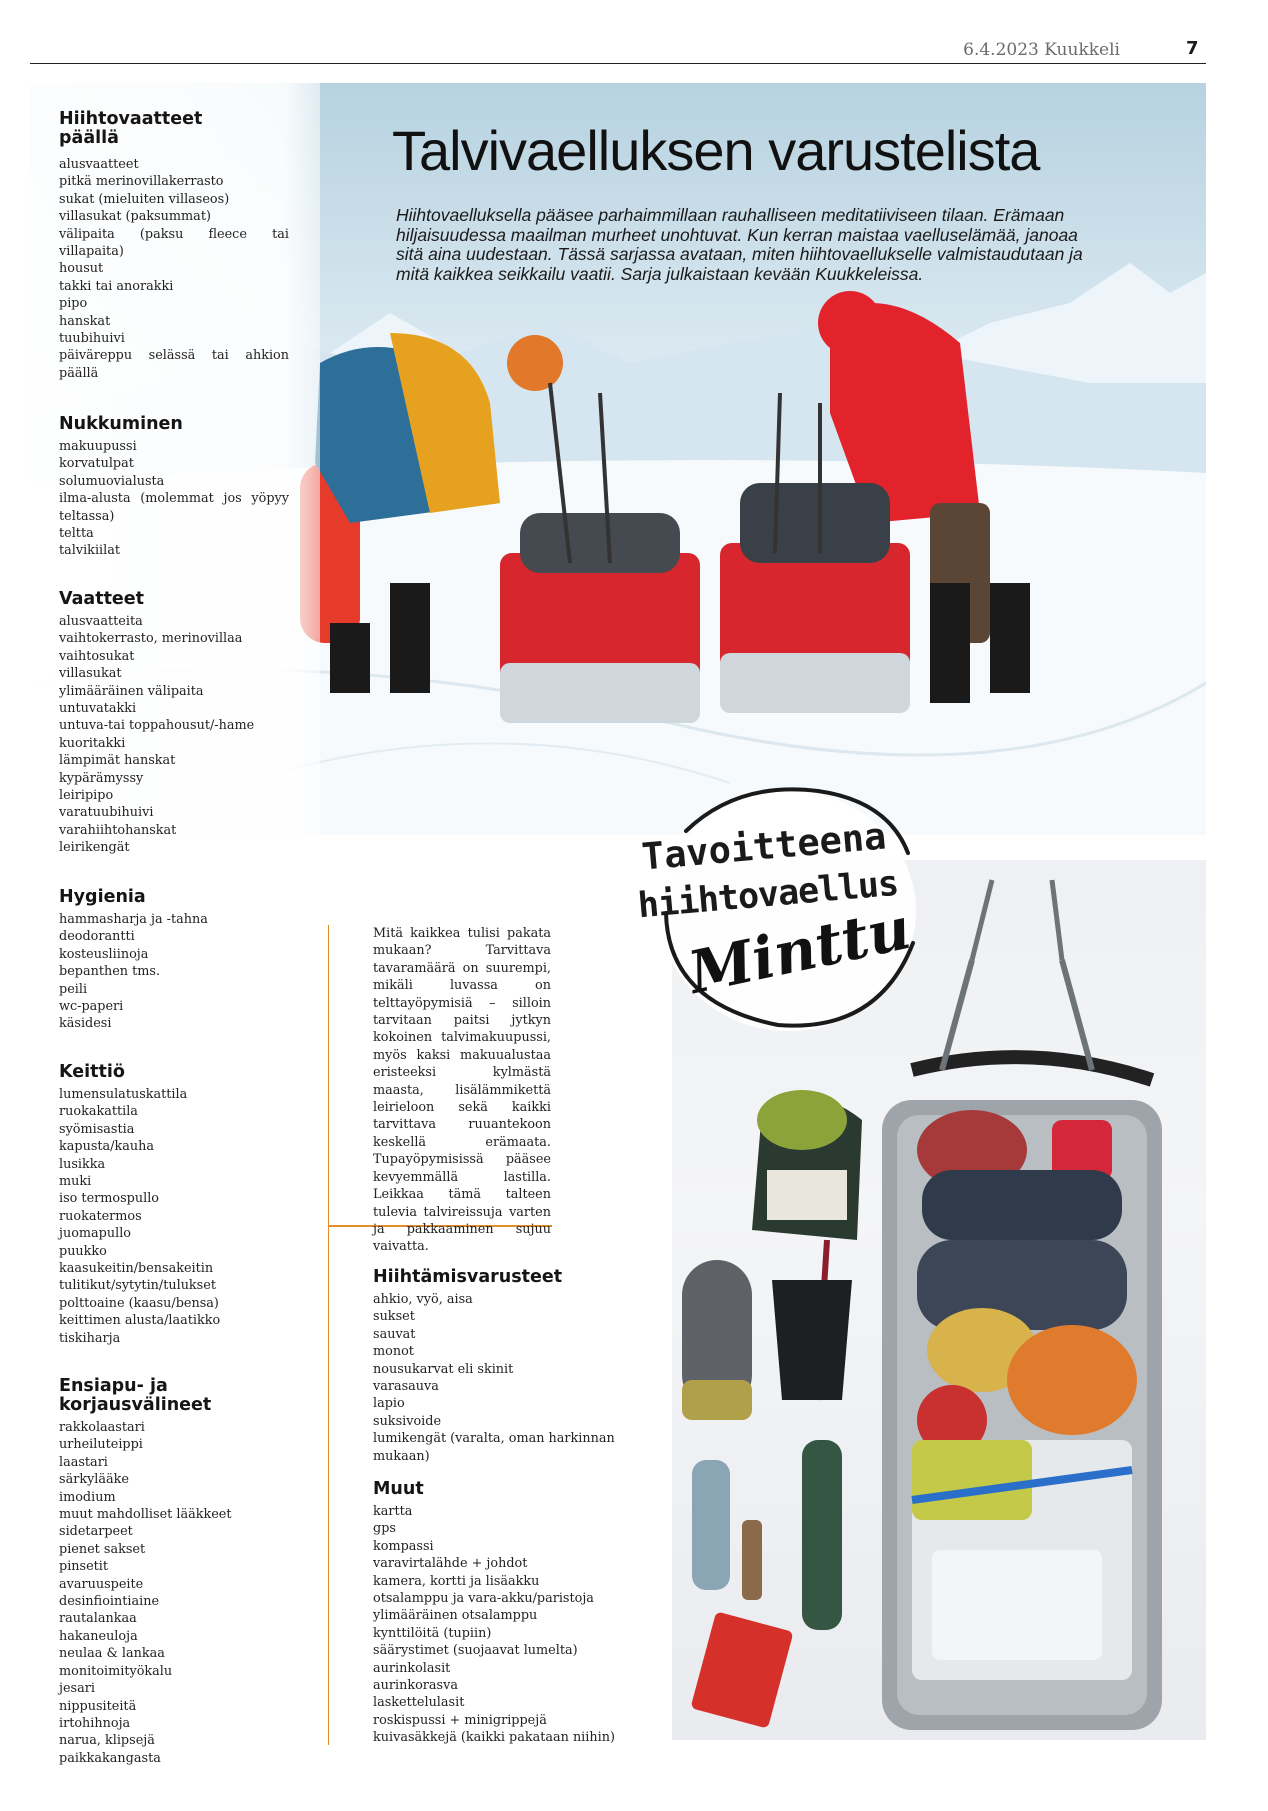 This screenshot has width=1268, height=1811. I want to click on list-item: kuoritakki, so click(92, 743).